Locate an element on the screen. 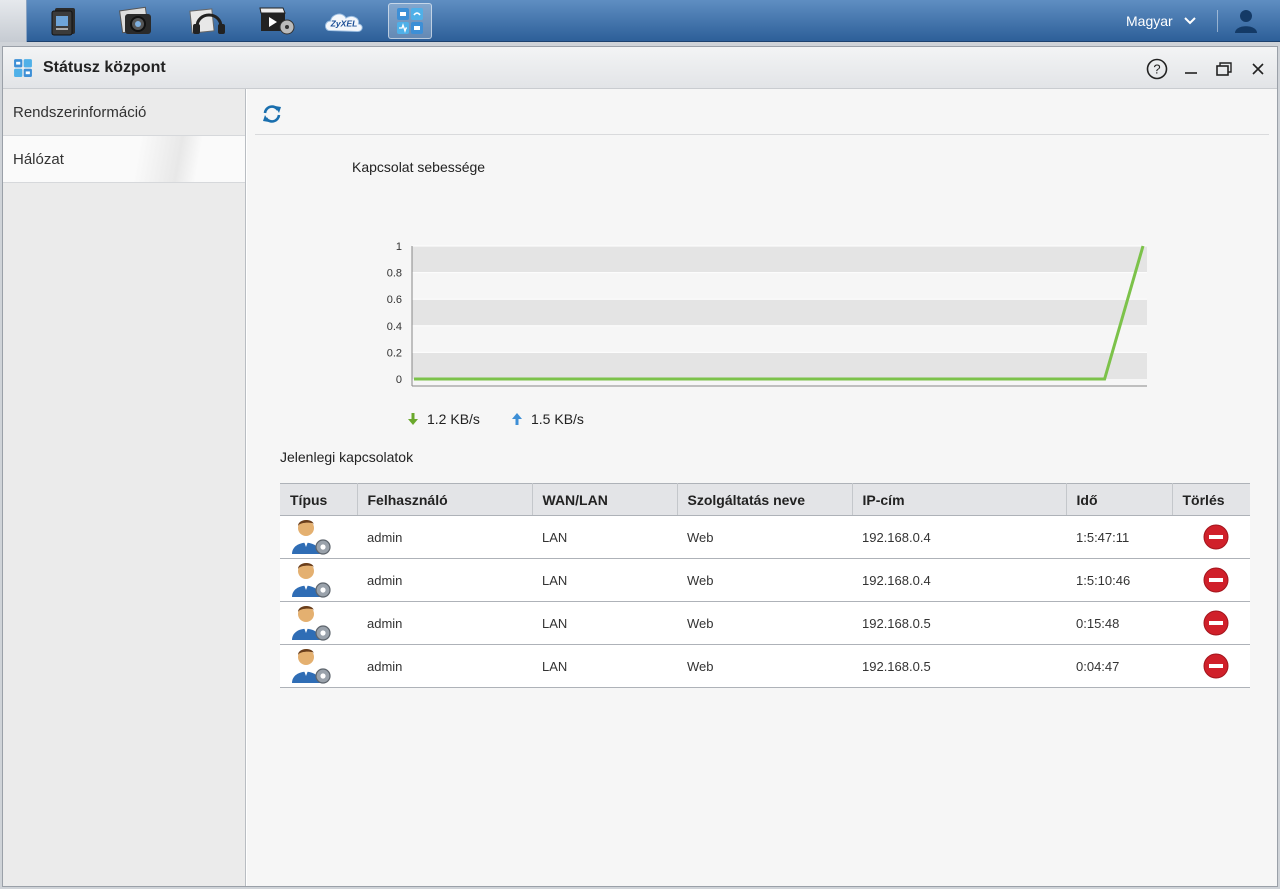 This screenshot has width=1280, height=889. music-icon is located at coordinates (207, 21).